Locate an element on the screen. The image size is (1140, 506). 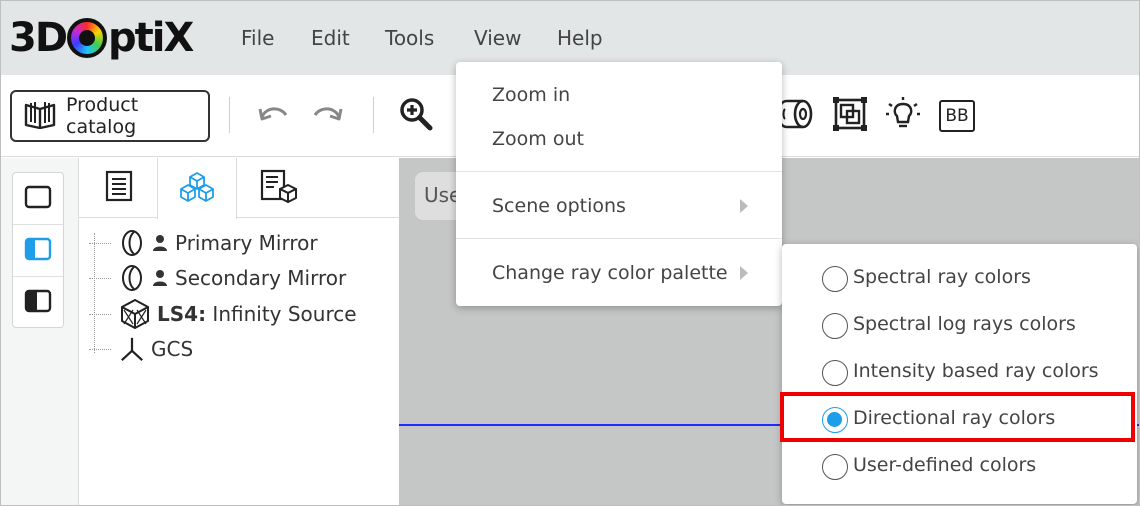
redo-button is located at coordinates (327, 116).